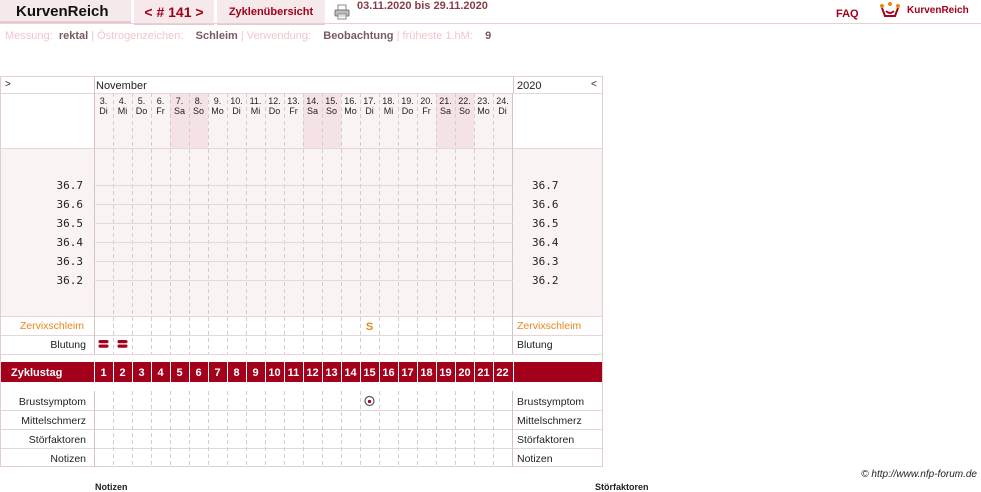 This screenshot has height=492, width=981. I want to click on notizen-row-label: Notizen, so click(68, 459).